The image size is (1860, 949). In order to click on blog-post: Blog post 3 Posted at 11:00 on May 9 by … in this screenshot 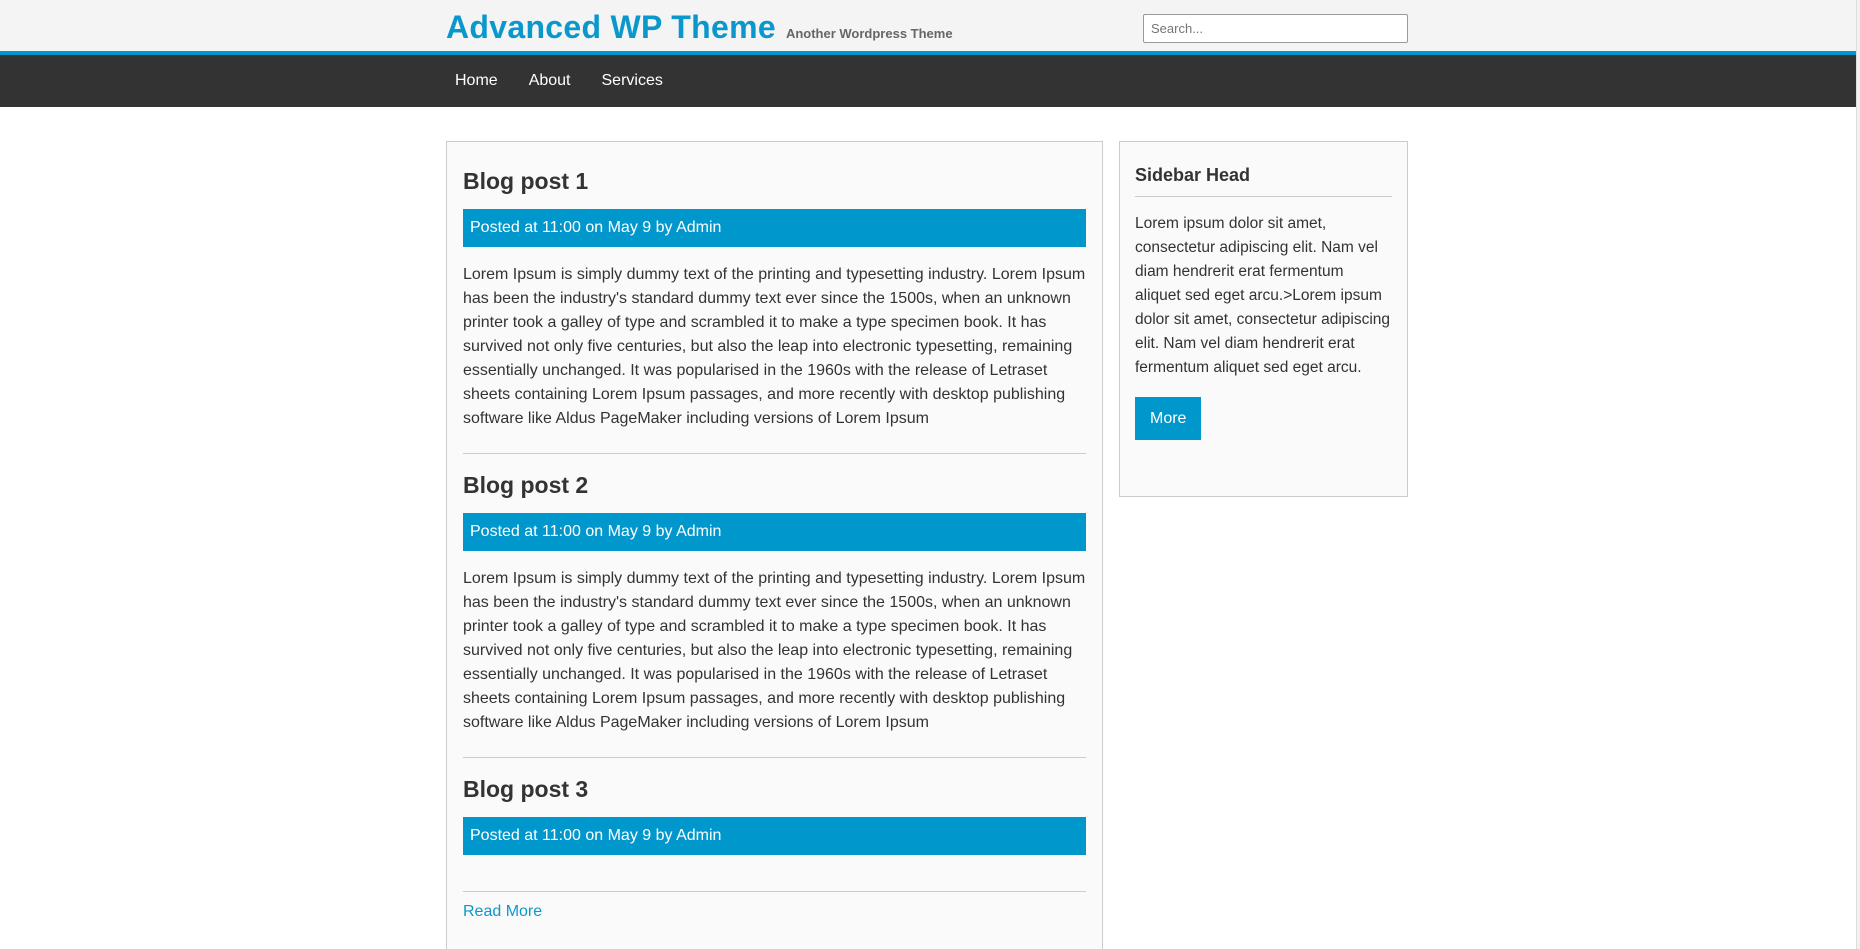, I will do `click(774, 833)`.